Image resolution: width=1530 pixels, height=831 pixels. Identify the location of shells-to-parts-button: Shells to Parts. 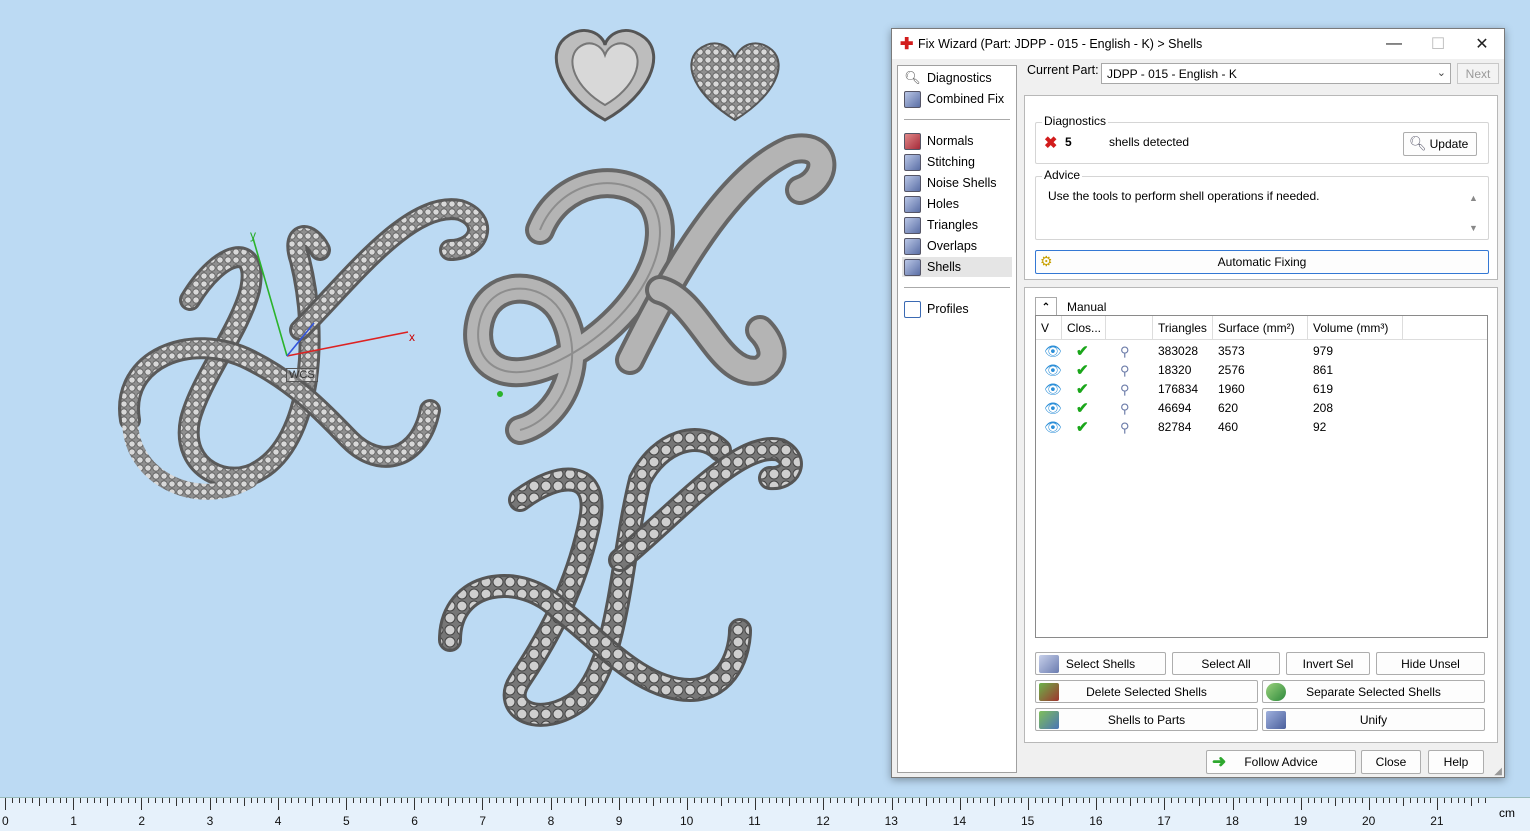
(1146, 719).